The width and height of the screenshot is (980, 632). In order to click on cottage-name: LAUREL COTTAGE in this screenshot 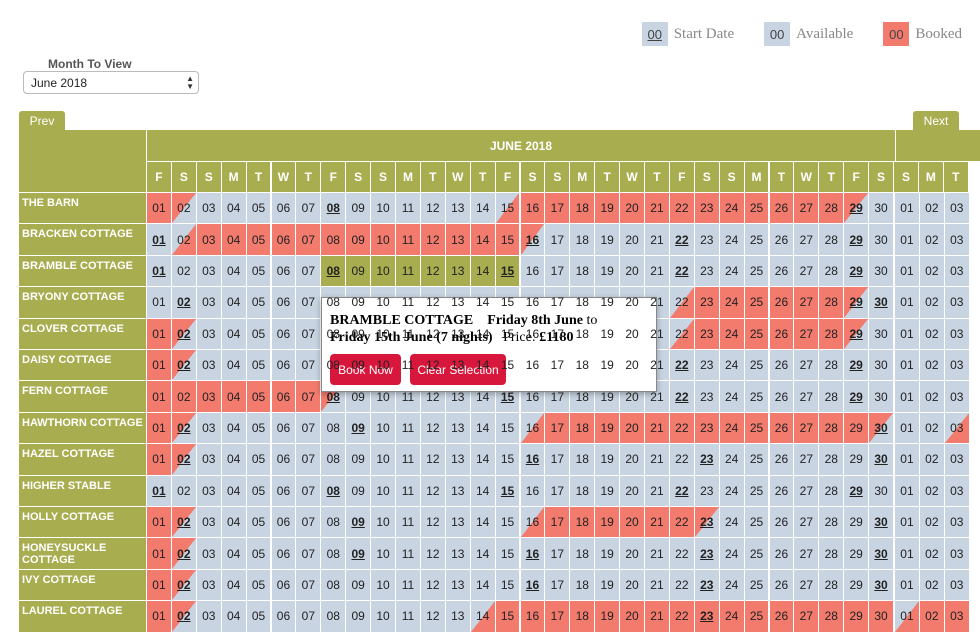, I will do `click(82, 616)`.